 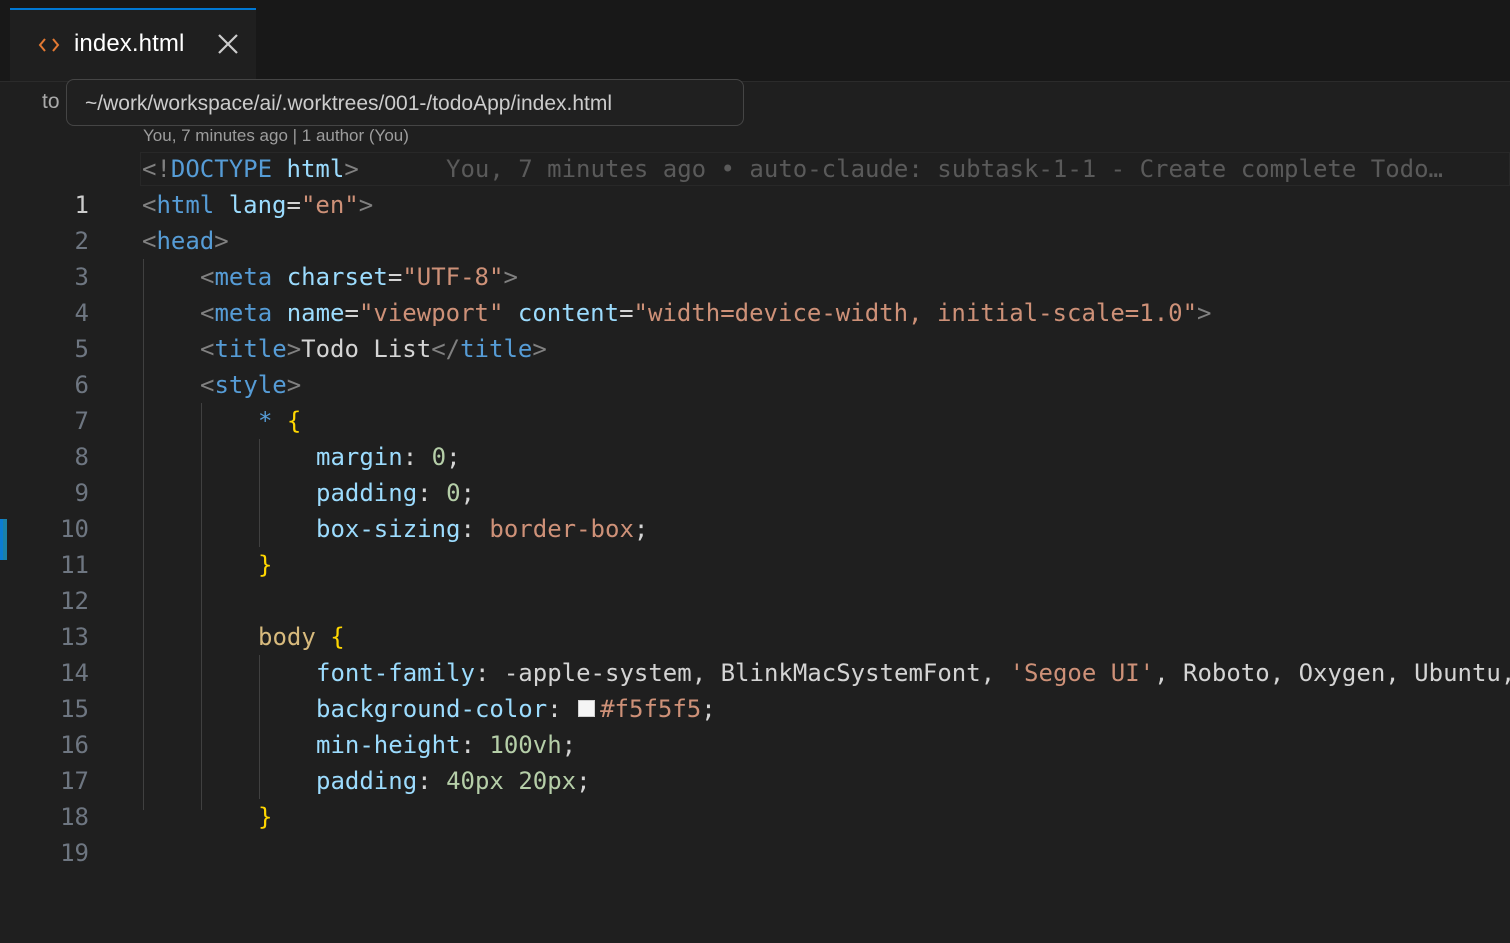 What do you see at coordinates (156, 169) in the screenshot?
I see `code-token: <!` at bounding box center [156, 169].